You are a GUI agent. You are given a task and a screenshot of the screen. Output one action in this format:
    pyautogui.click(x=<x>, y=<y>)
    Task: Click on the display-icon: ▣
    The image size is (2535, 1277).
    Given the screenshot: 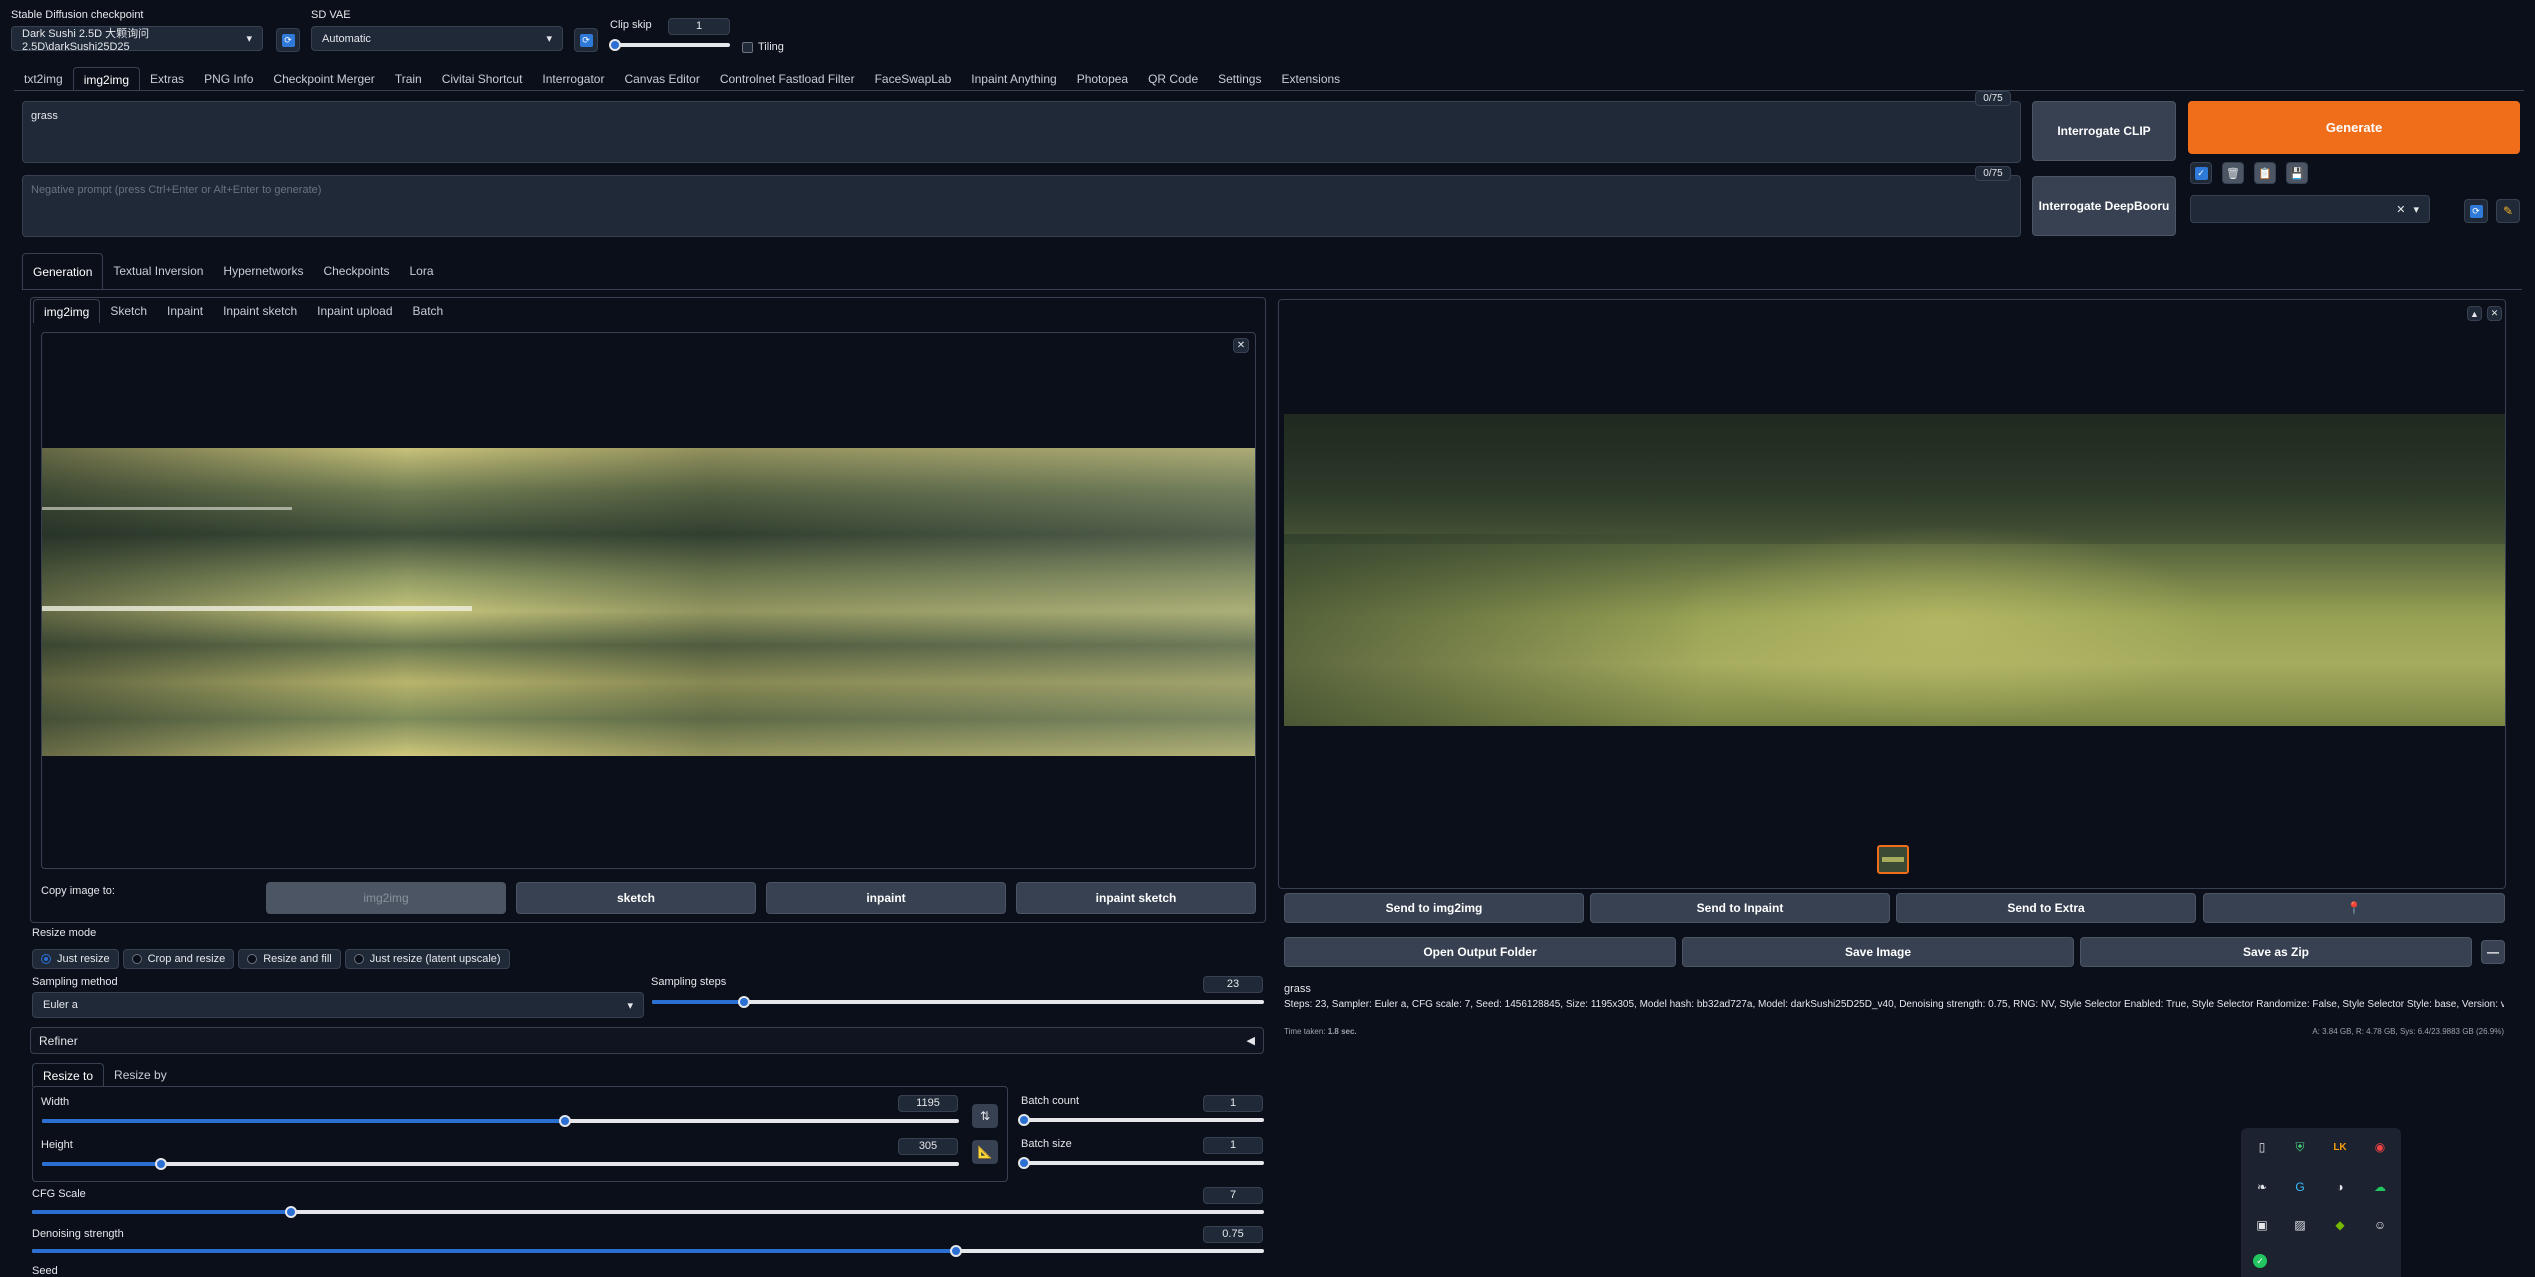 What is the action you would take?
    pyautogui.click(x=2262, y=1225)
    